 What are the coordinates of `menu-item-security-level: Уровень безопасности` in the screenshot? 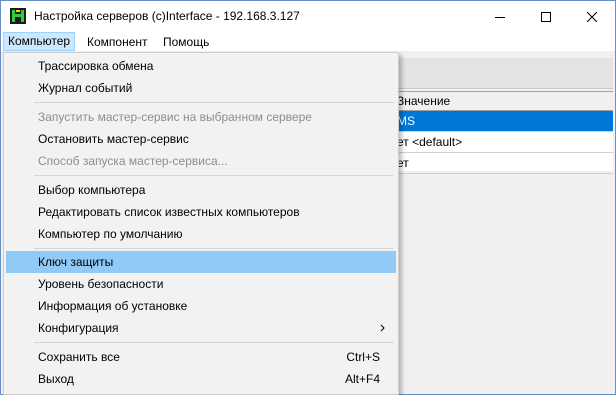 It's located at (201, 284).